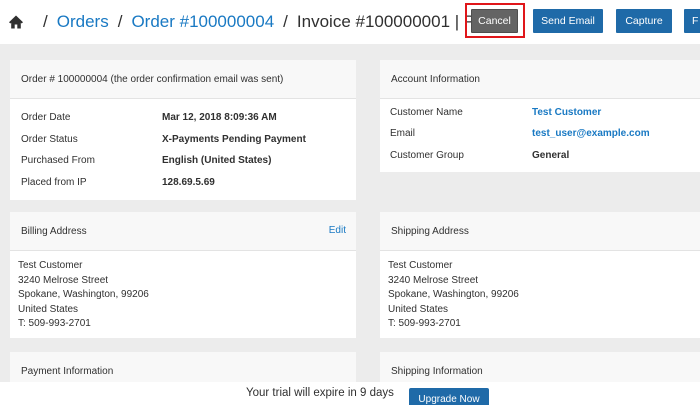 This screenshot has width=700, height=405. Describe the element at coordinates (540, 79) in the screenshot. I see `account-panel-title: Account Information` at that location.